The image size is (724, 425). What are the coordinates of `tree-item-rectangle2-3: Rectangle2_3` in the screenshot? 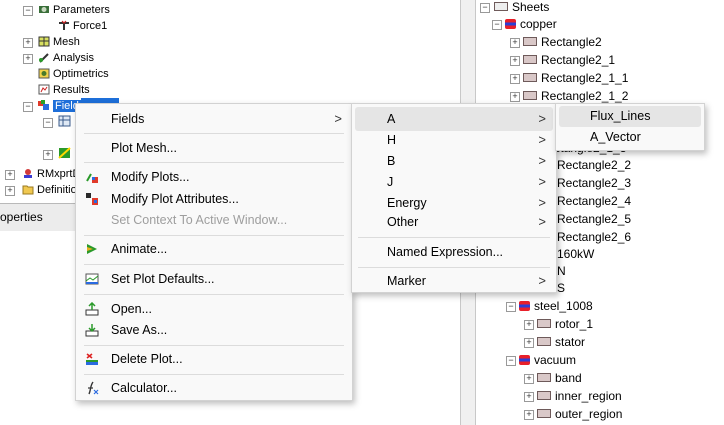 It's located at (594, 183).